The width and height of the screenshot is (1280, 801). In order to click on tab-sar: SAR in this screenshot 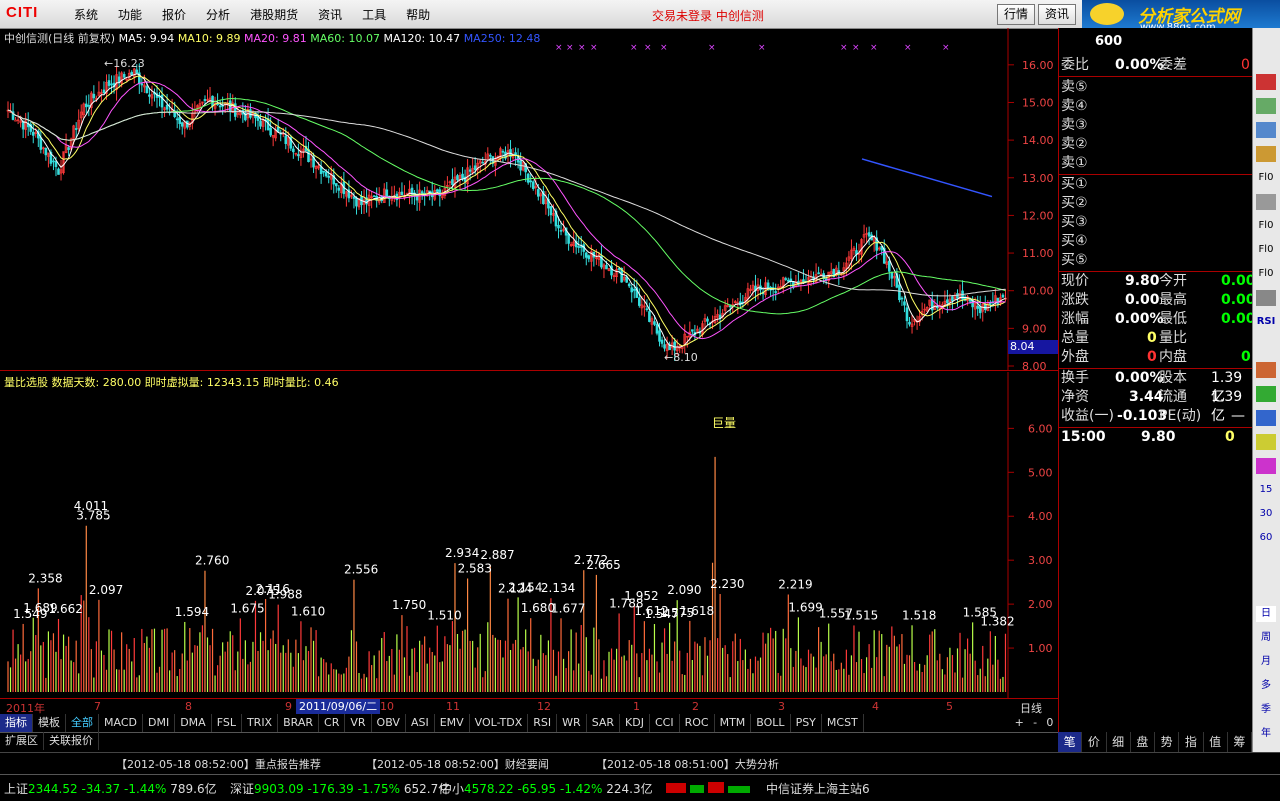, I will do `click(604, 723)`.